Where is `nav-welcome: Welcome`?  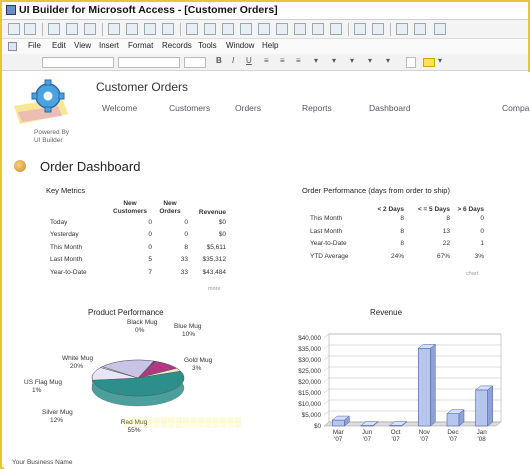 nav-welcome: Welcome is located at coordinates (119, 108).